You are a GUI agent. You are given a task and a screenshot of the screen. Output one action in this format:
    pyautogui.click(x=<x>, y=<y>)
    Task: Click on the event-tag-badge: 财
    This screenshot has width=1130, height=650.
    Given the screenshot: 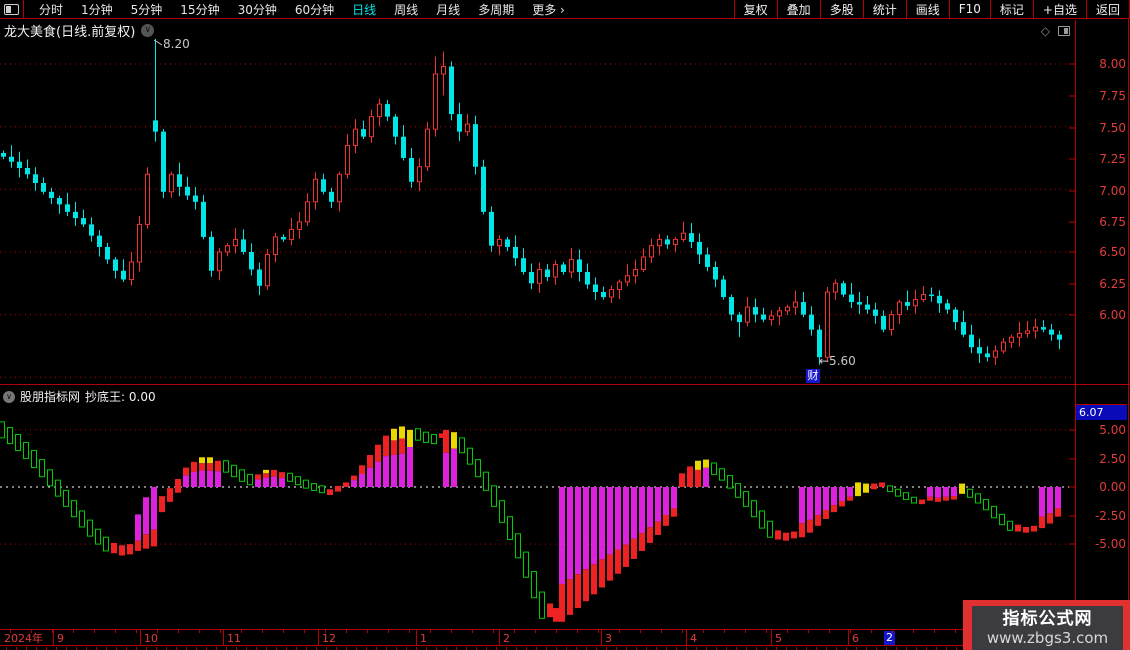 What is the action you would take?
    pyautogui.click(x=813, y=376)
    